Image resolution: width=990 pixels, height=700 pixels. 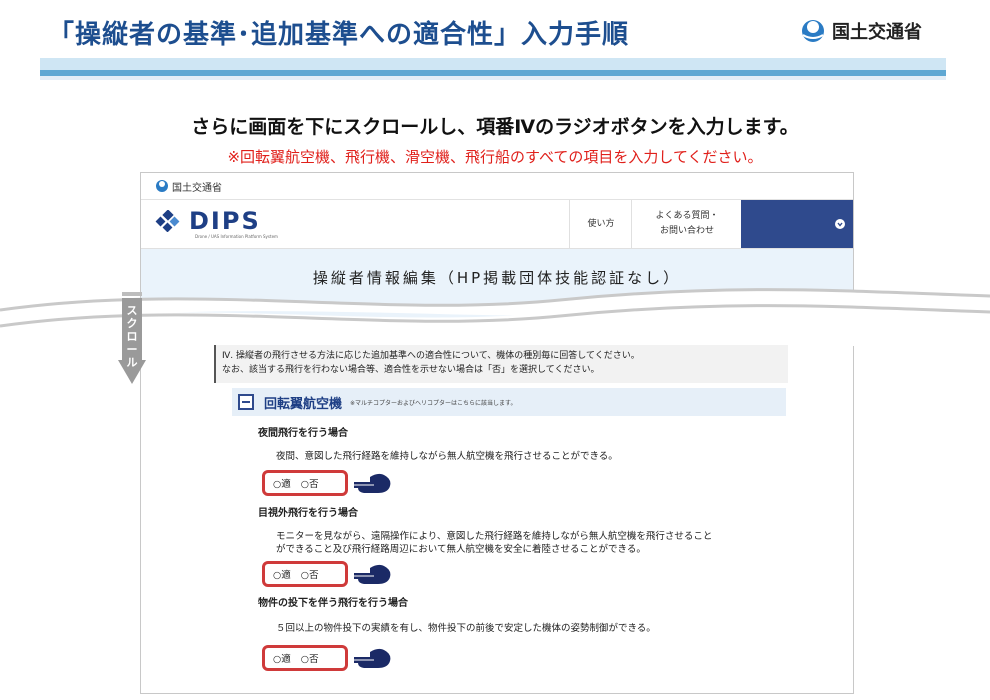 I want to click on radio-group-bvlos: ○適 ○否, so click(x=305, y=574).